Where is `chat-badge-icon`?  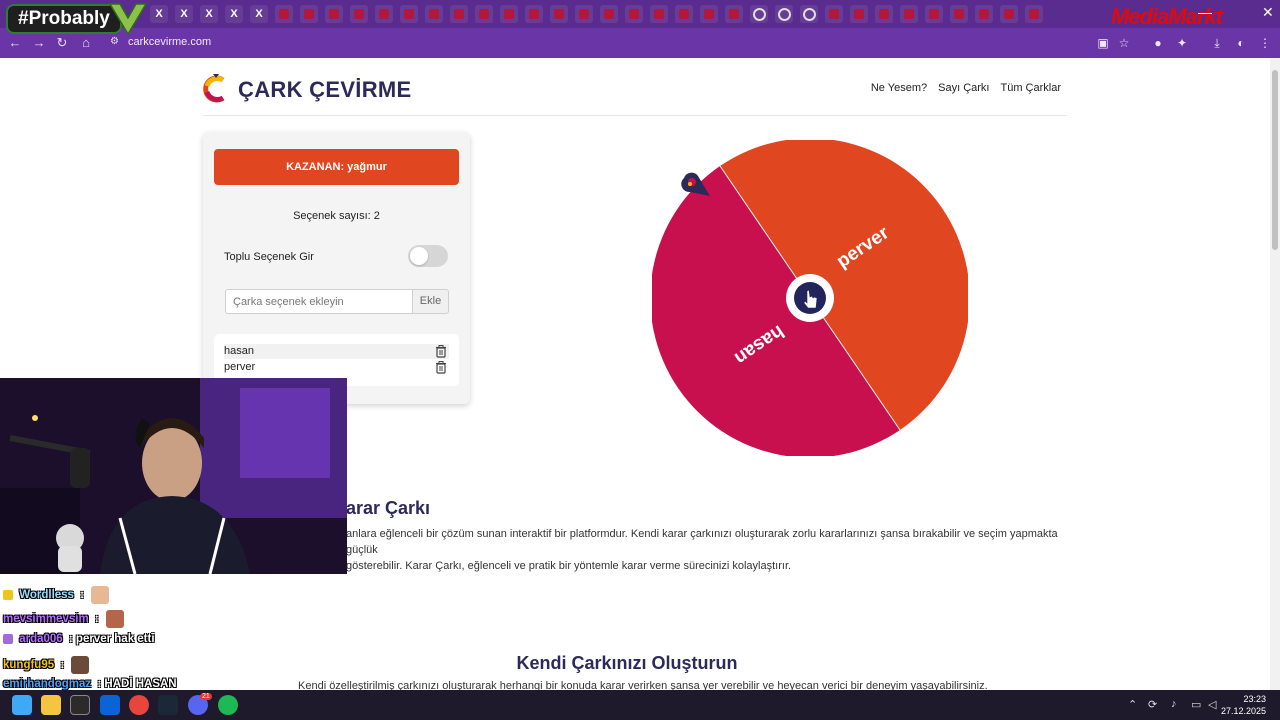
chat-badge-icon is located at coordinates (8, 638).